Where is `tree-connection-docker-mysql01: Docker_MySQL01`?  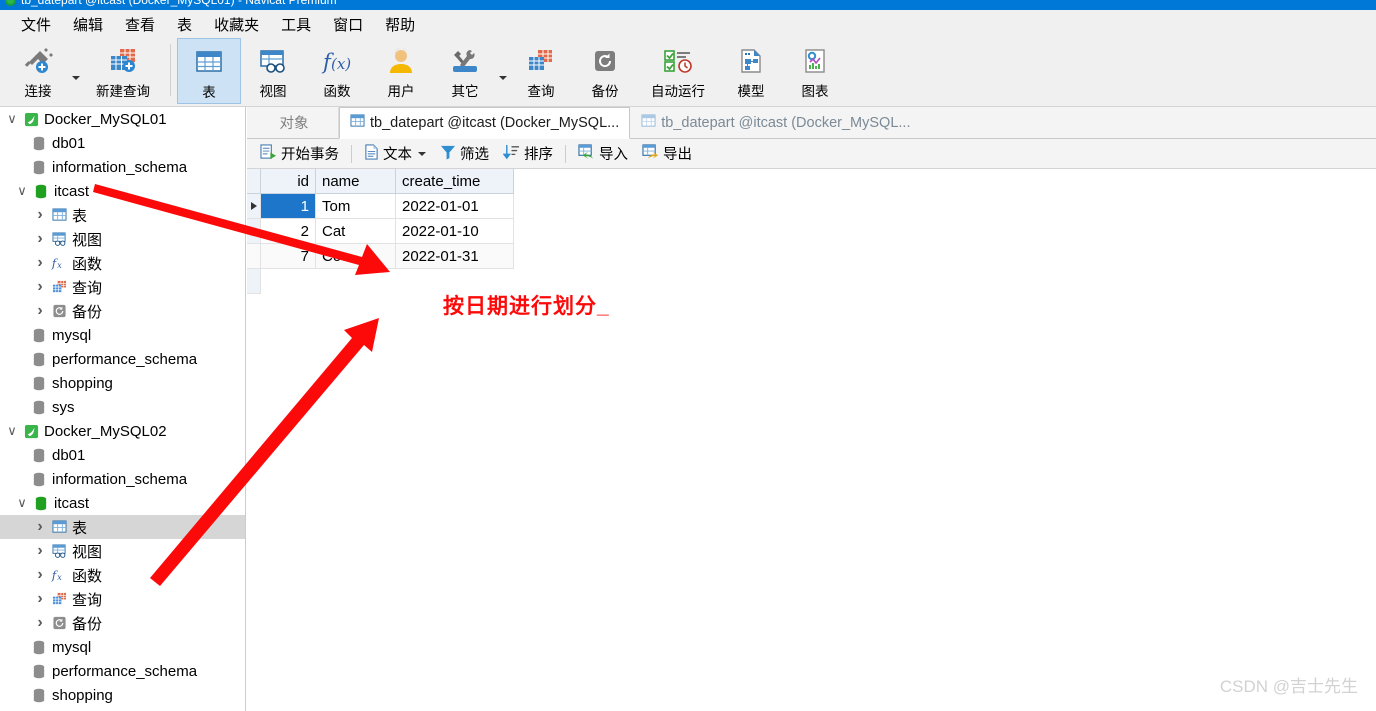
tree-connection-docker-mysql01: Docker_MySQL01 is located at coordinates (122, 119).